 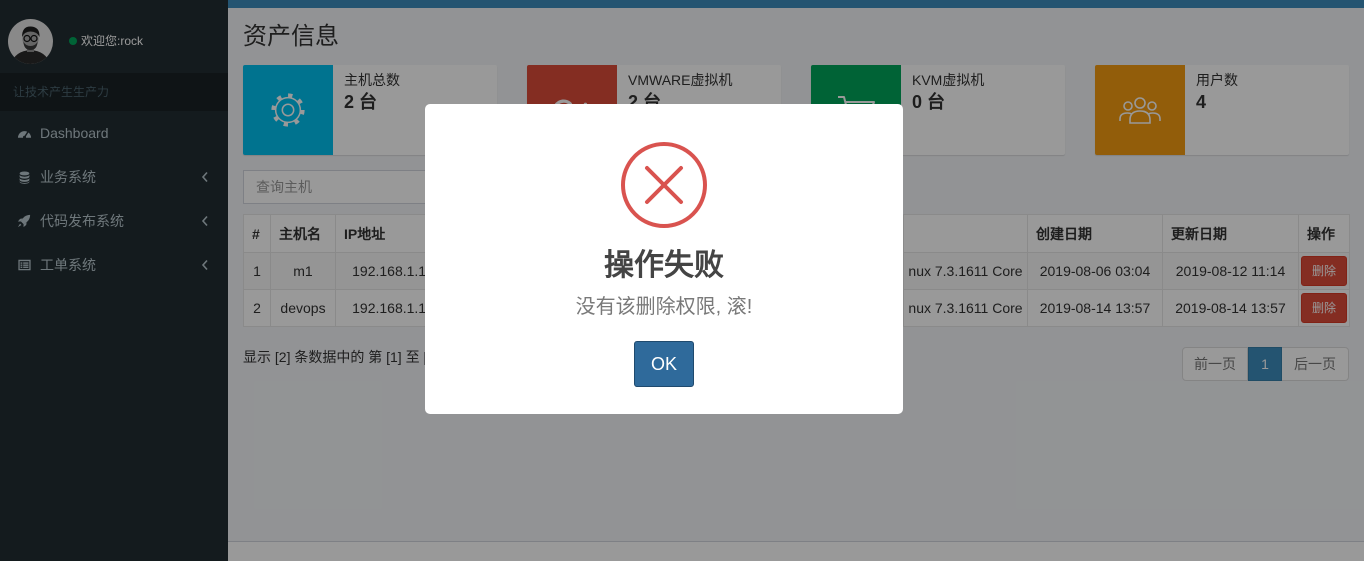 What do you see at coordinates (664, 364) in the screenshot?
I see `ok-button: OK` at bounding box center [664, 364].